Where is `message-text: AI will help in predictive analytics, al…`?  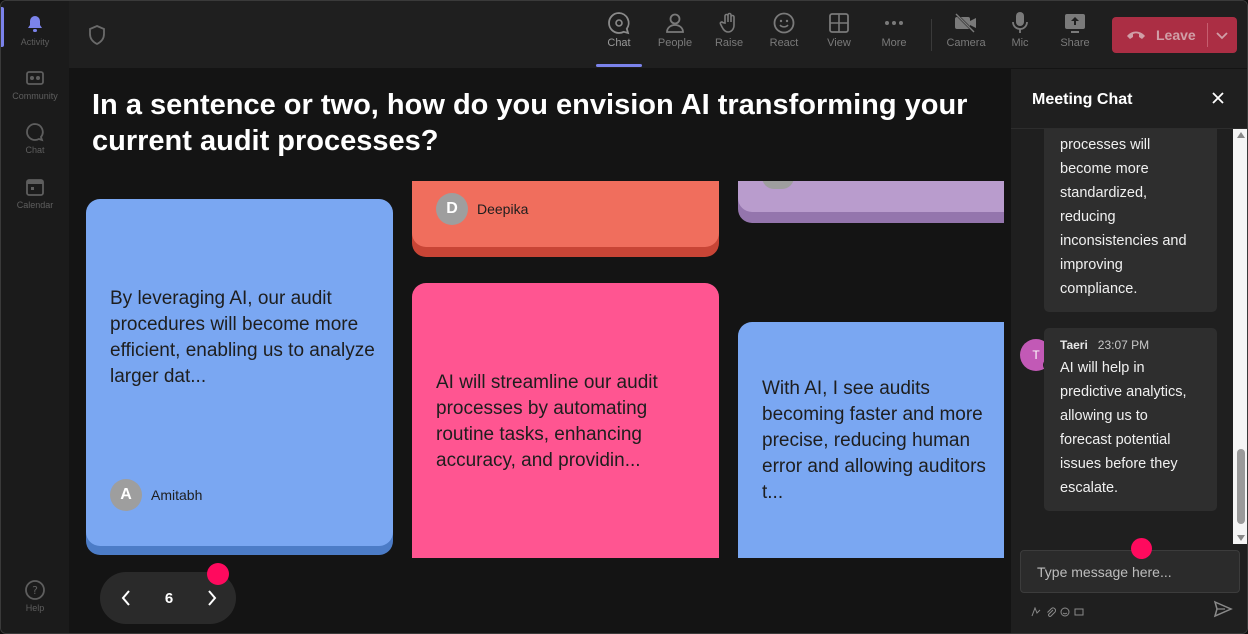 message-text: AI will help in predictive analytics, al… is located at coordinates (1123, 428).